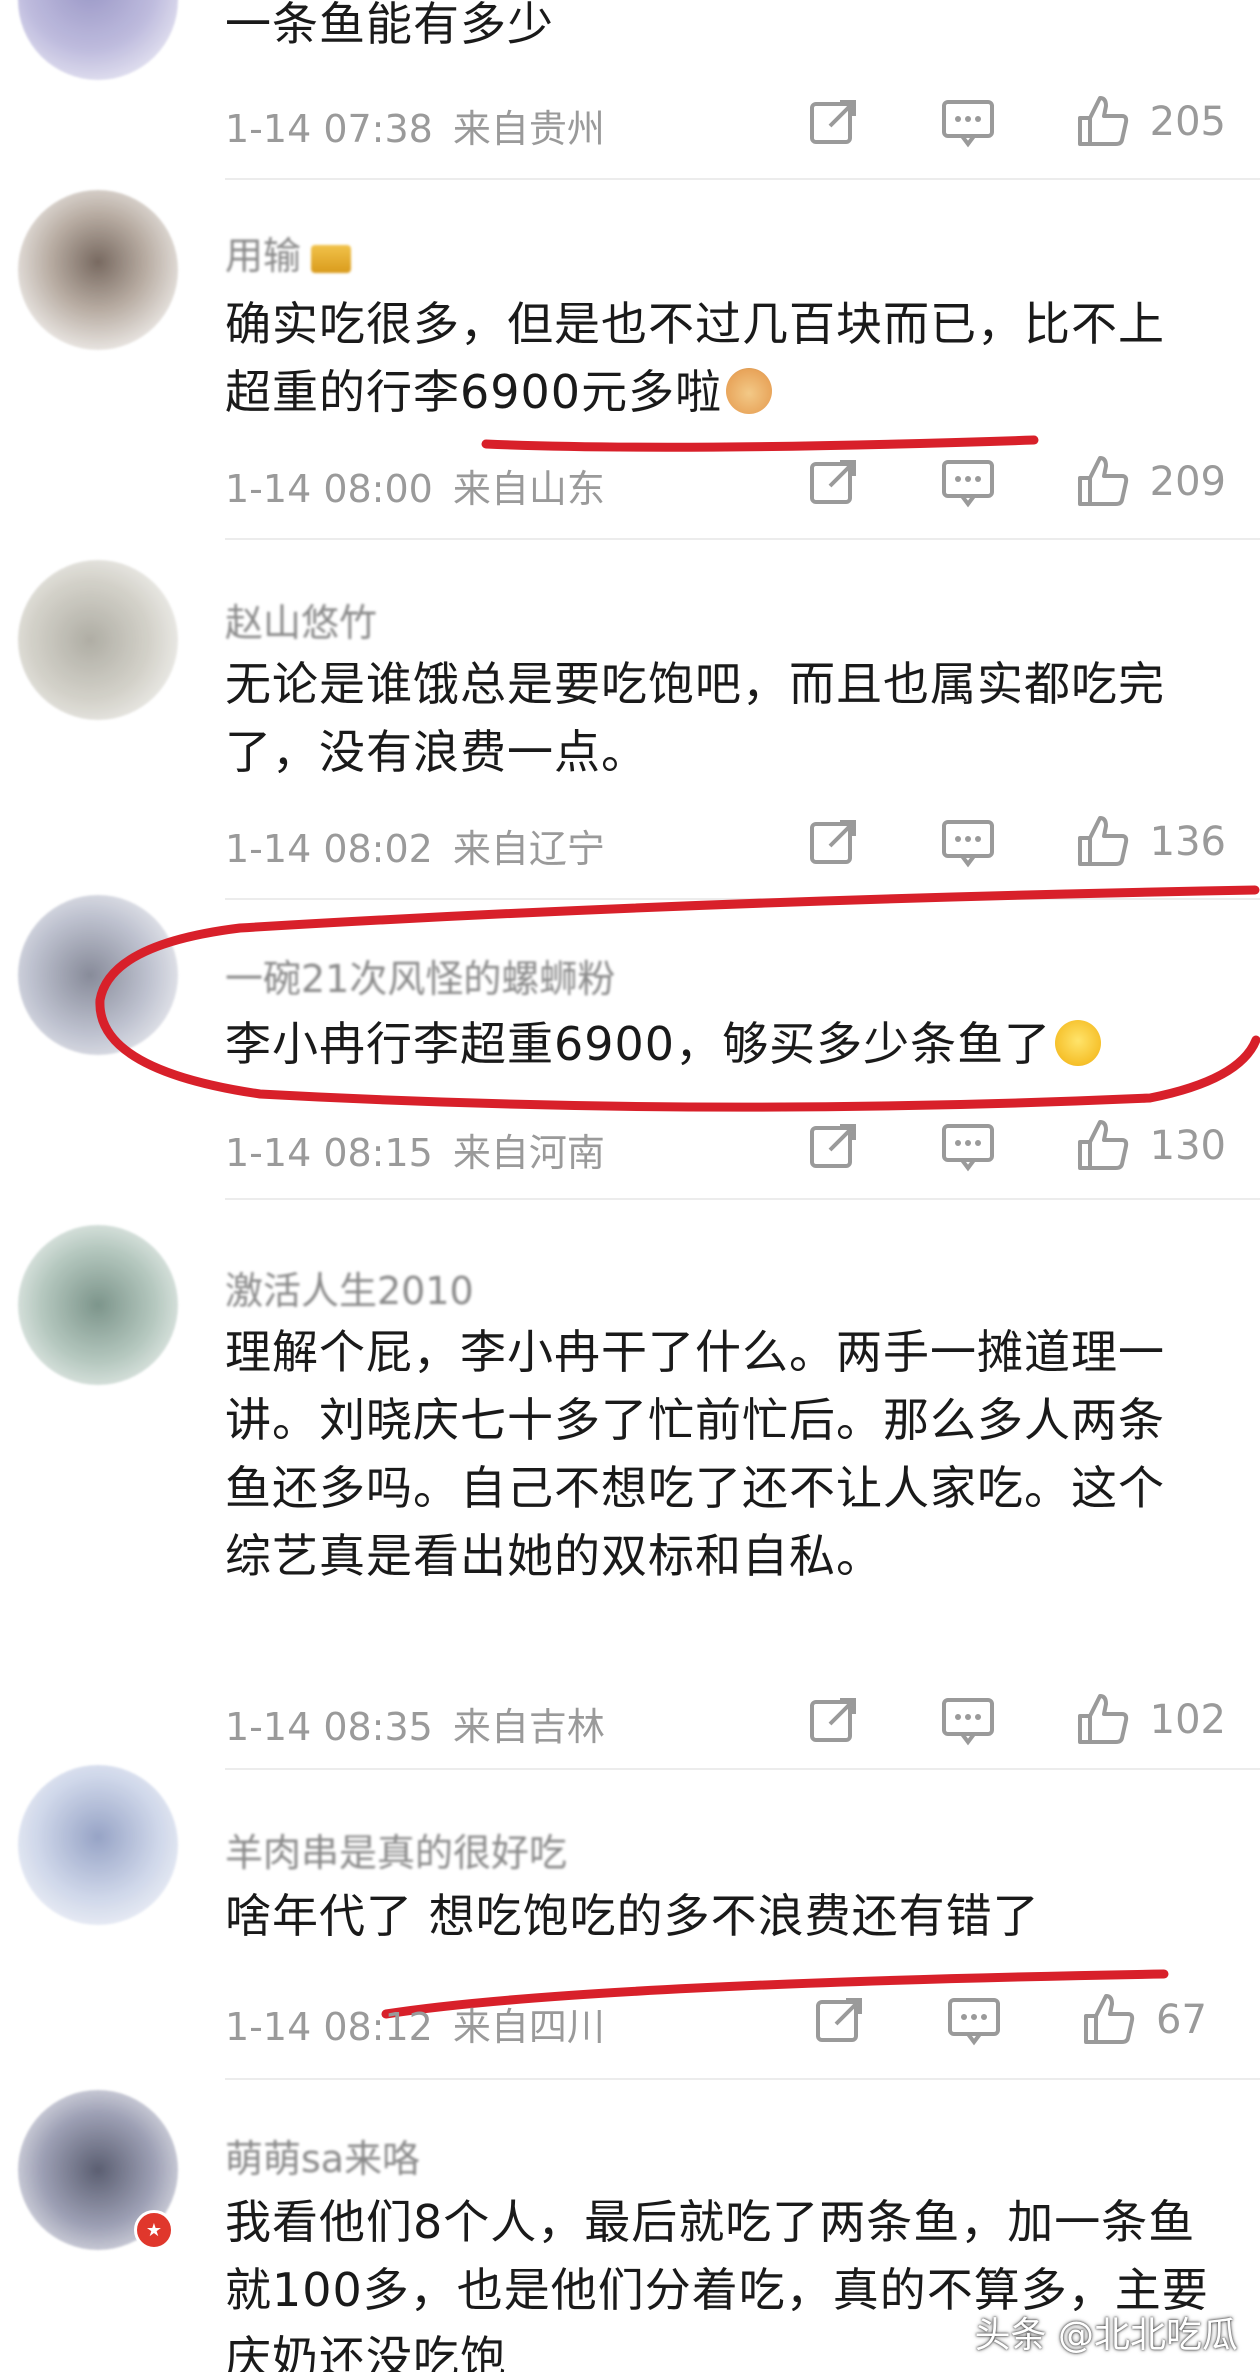 The height and width of the screenshot is (2372, 1260). I want to click on like-button: 209, so click(1149, 482).